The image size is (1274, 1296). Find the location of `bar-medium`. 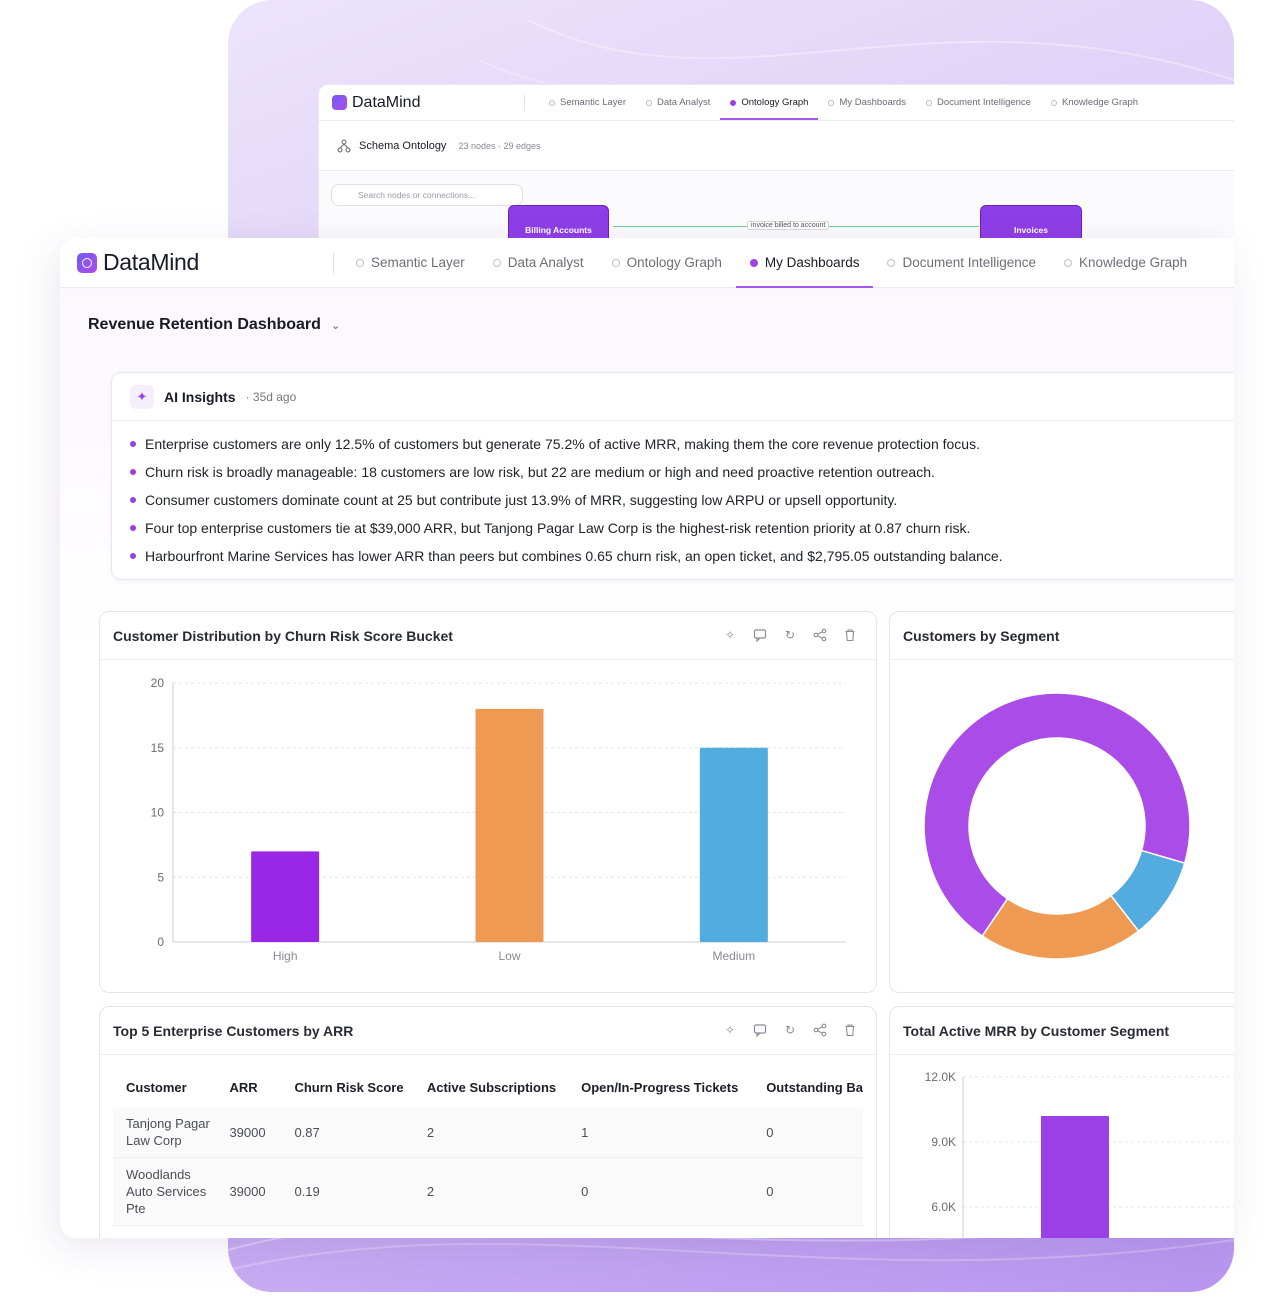

bar-medium is located at coordinates (733, 844).